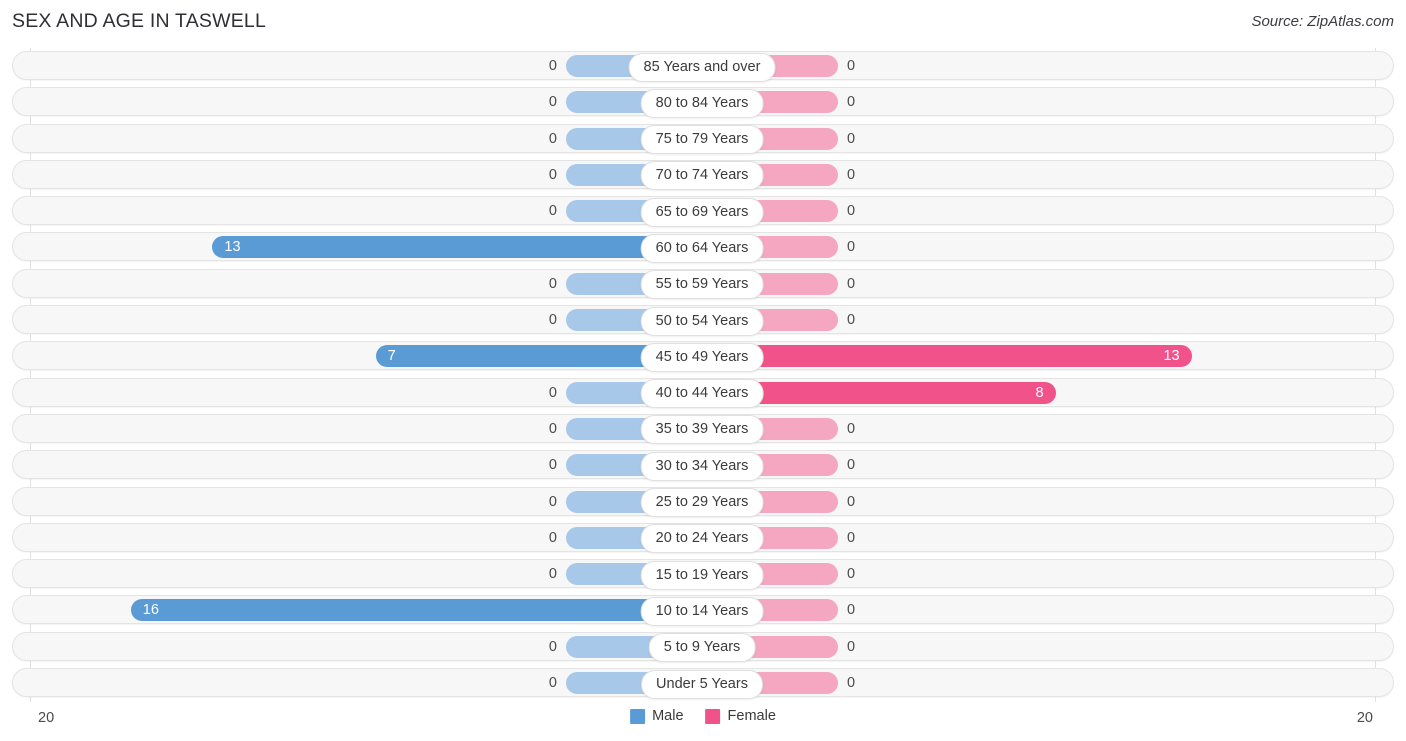 Image resolution: width=1406 pixels, height=741 pixels. I want to click on pyramid-row: 0 0 Under 5 Years, so click(703, 683).